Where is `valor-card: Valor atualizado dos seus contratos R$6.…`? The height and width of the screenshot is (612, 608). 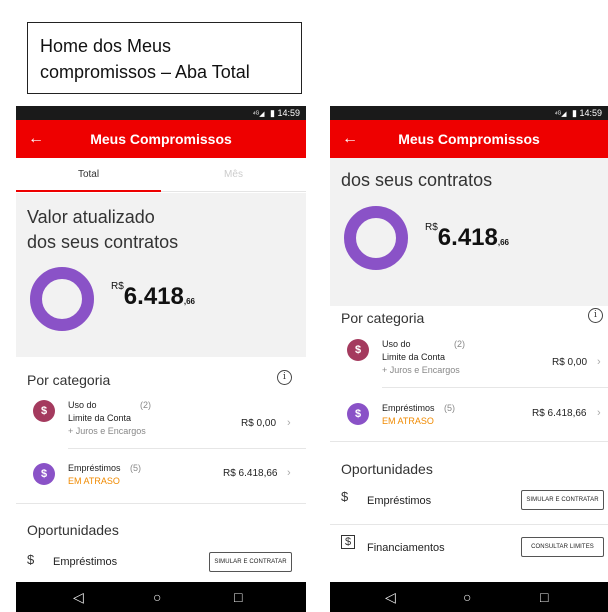 valor-card: Valor atualizado dos seus contratos R$6.… is located at coordinates (161, 275).